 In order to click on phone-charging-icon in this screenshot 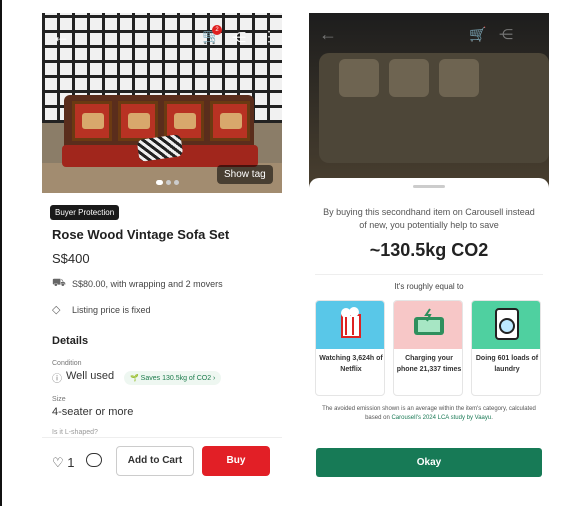, I will do `click(428, 325)`.